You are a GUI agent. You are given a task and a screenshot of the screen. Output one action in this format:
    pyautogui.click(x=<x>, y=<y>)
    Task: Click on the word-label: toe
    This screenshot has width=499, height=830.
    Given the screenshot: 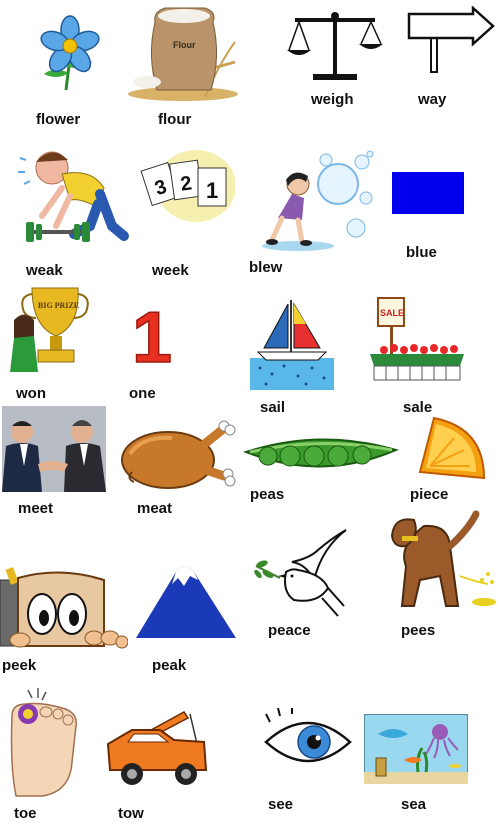 What is the action you would take?
    pyautogui.click(x=25, y=813)
    